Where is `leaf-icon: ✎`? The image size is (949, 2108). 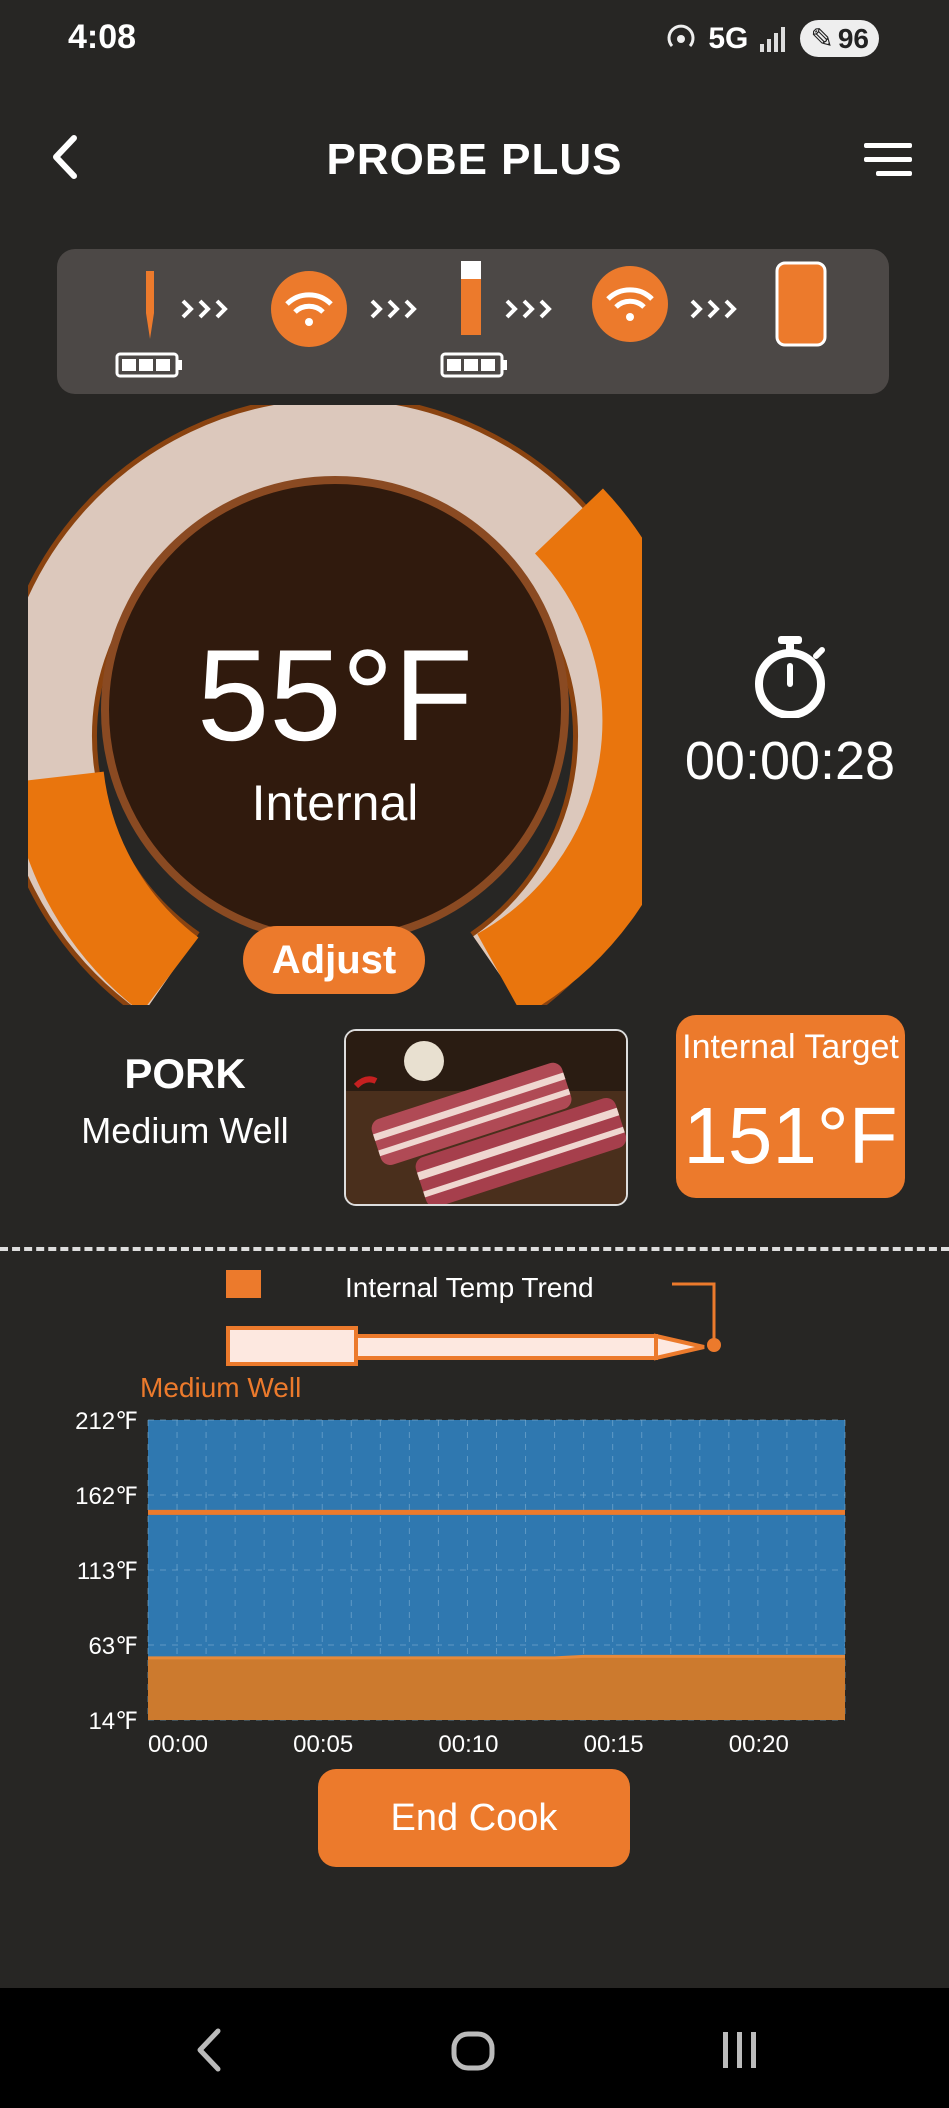 leaf-icon: ✎ is located at coordinates (822, 38).